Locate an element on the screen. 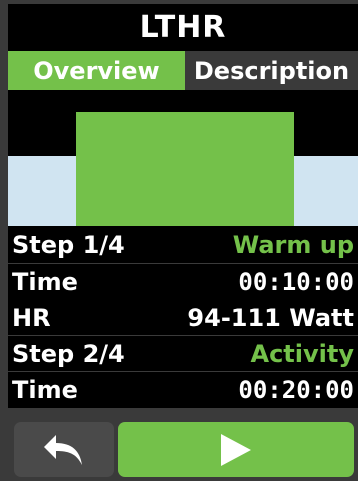  tab-description-label: Description is located at coordinates (271, 70).